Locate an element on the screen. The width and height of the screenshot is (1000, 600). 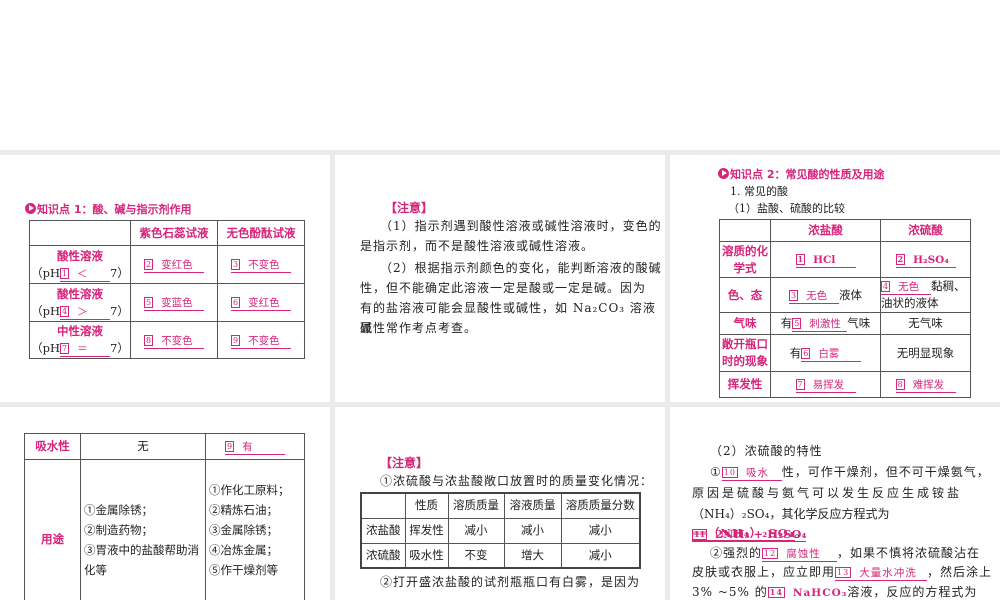
blank-number: 5 is located at coordinates (149, 302).